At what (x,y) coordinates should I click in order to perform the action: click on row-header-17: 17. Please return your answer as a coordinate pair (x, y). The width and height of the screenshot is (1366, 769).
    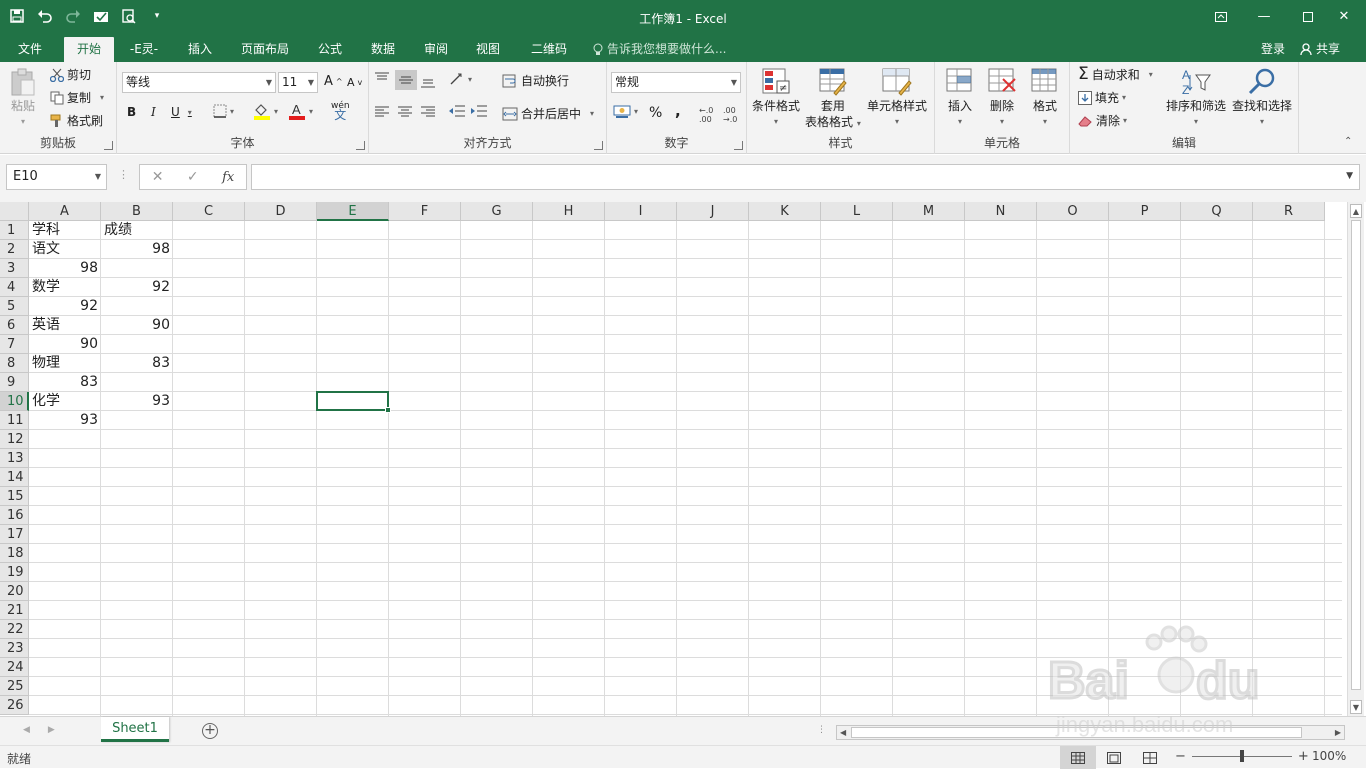
    Looking at the image, I should click on (14, 534).